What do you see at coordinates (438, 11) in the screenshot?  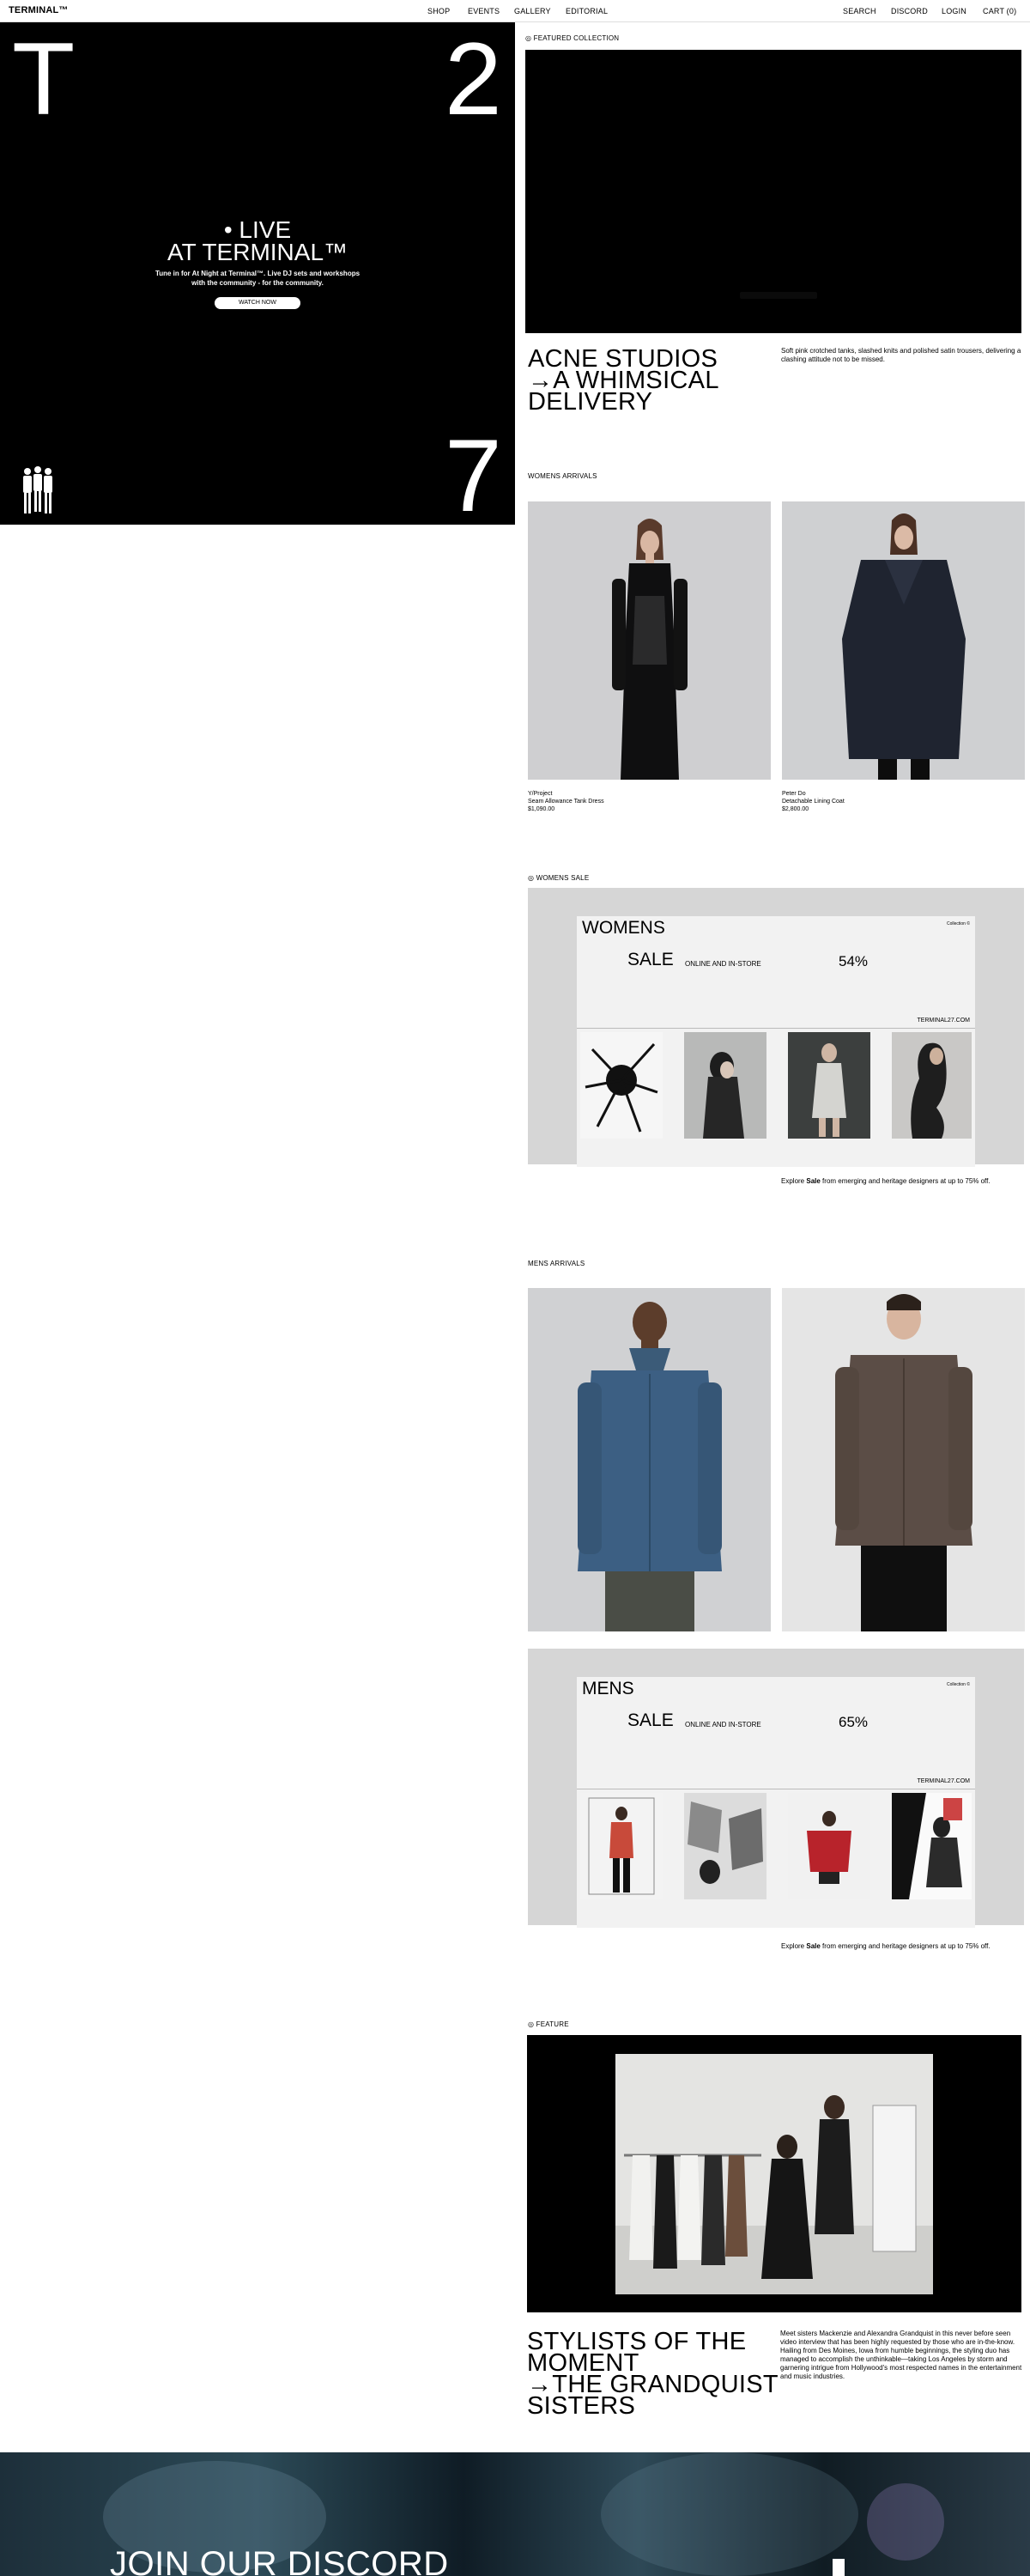 I see `nav-shop: SHOP` at bounding box center [438, 11].